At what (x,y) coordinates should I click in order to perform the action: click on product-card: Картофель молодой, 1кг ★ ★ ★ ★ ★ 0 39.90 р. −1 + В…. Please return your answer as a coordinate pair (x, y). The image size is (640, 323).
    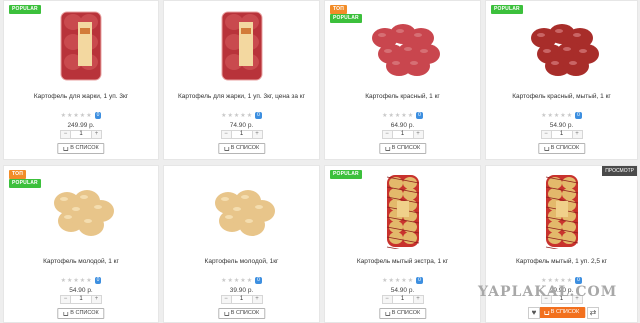
    Looking at the image, I should click on (241, 244).